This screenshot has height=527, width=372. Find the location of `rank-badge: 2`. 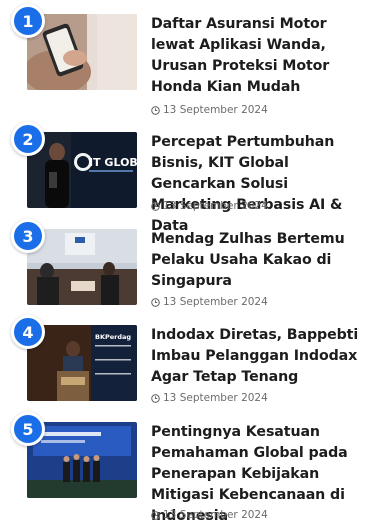

rank-badge: 2 is located at coordinates (28, 139).